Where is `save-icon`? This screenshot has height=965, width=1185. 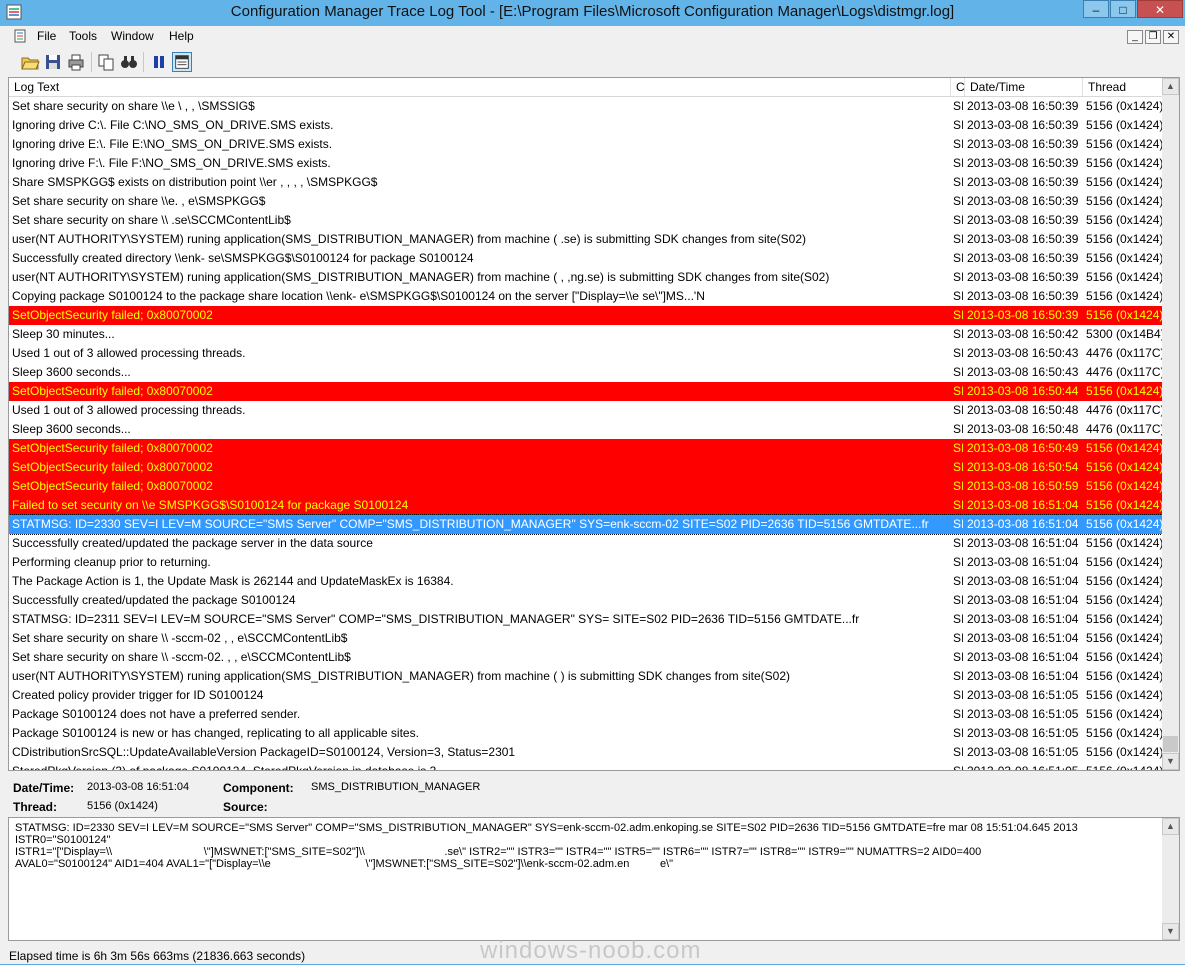
save-icon is located at coordinates (53, 62).